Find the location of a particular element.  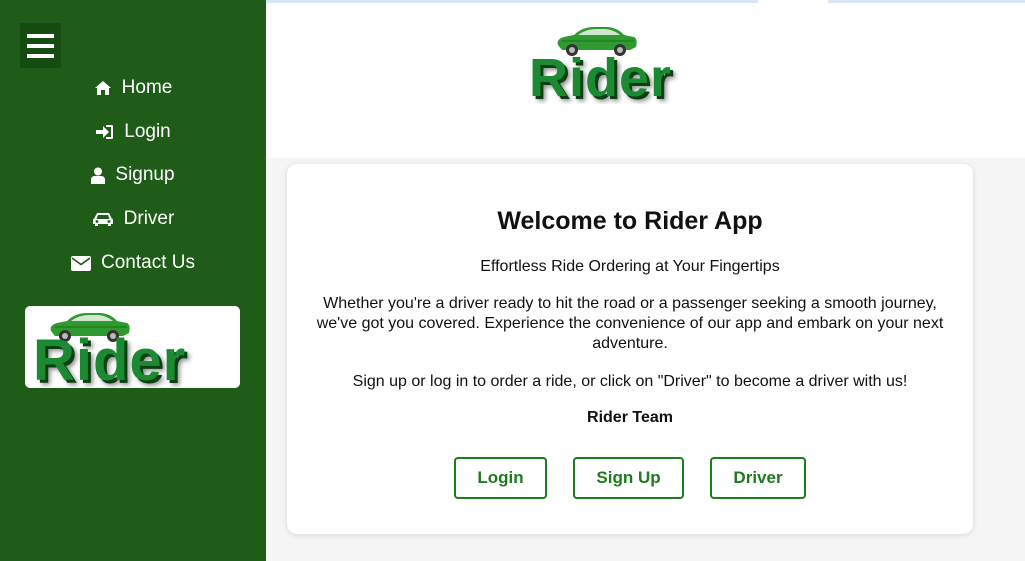

card-signature: Rider Team is located at coordinates (630, 417).